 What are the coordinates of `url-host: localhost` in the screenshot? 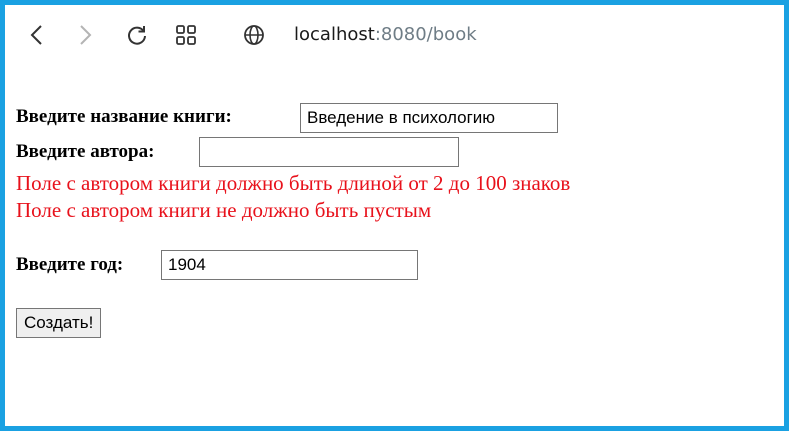 It's located at (334, 34).